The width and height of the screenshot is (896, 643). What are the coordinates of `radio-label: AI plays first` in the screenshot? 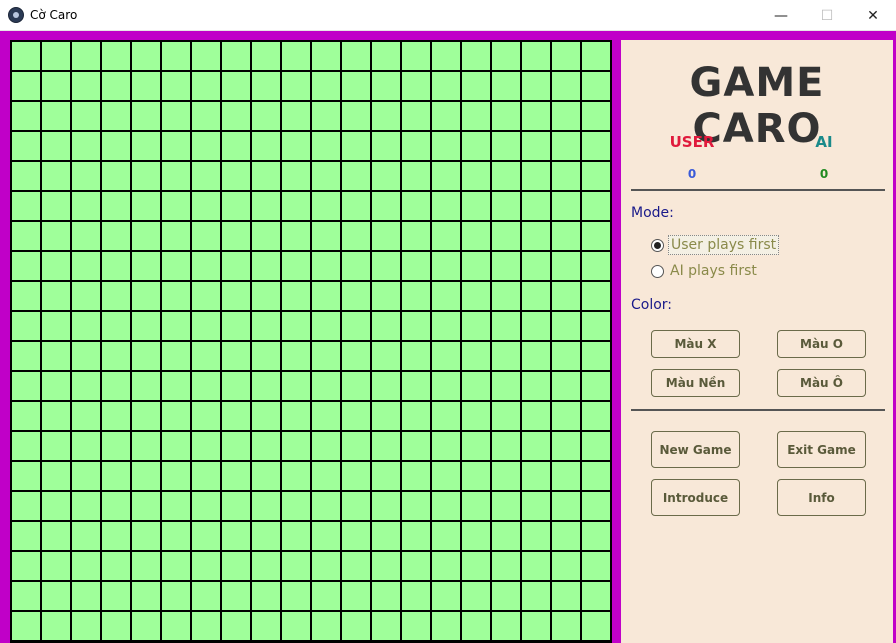 It's located at (713, 271).